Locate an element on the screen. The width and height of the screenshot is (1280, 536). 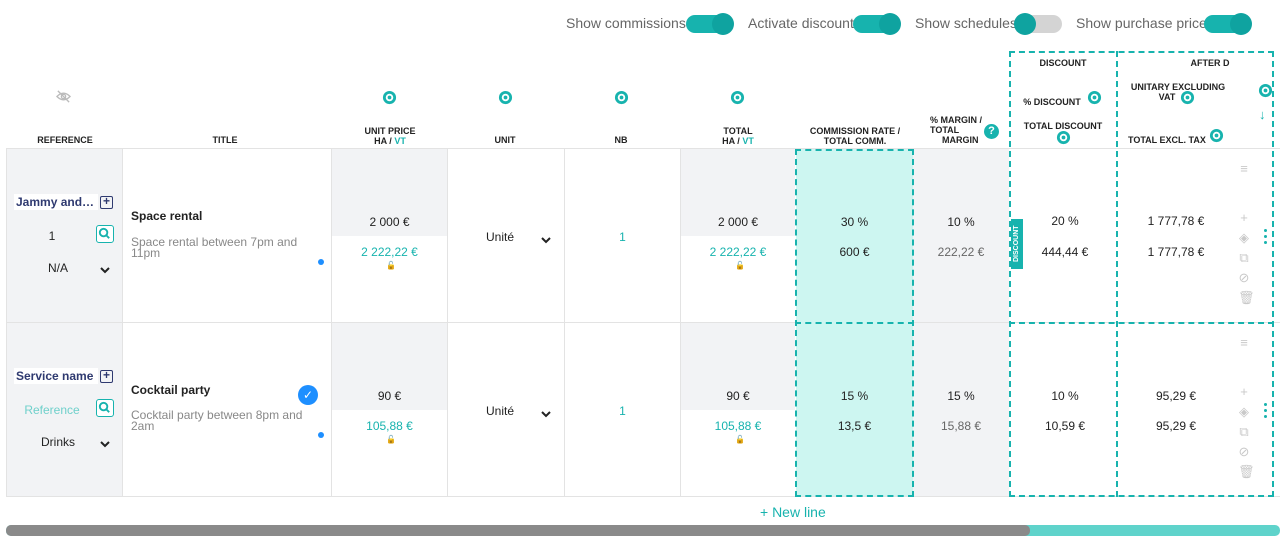
show-commissions-toggle is located at coordinates (710, 24).